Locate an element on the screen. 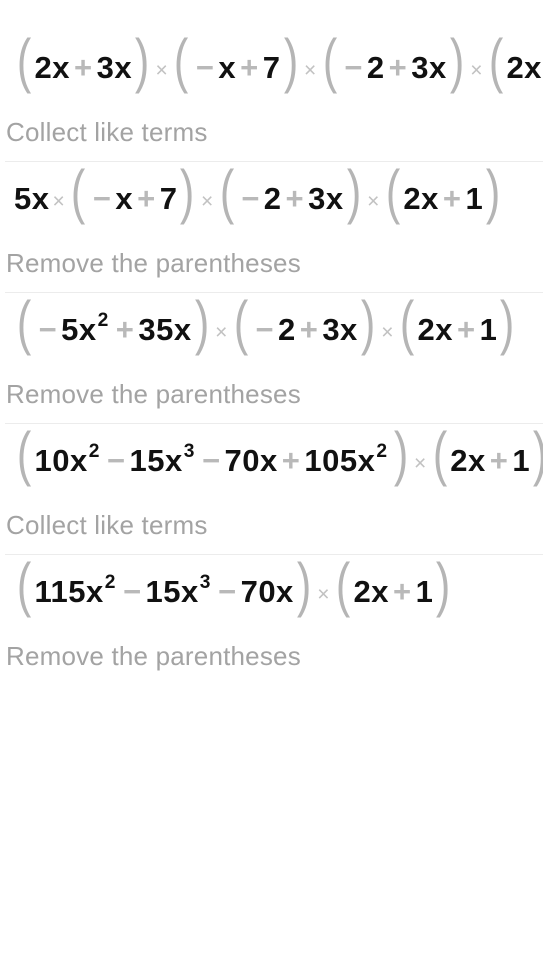 This screenshot has height=957, width=543. math-expression: (115x2−15x3−70x) ×(2x +1) is located at coordinates (234, 586).